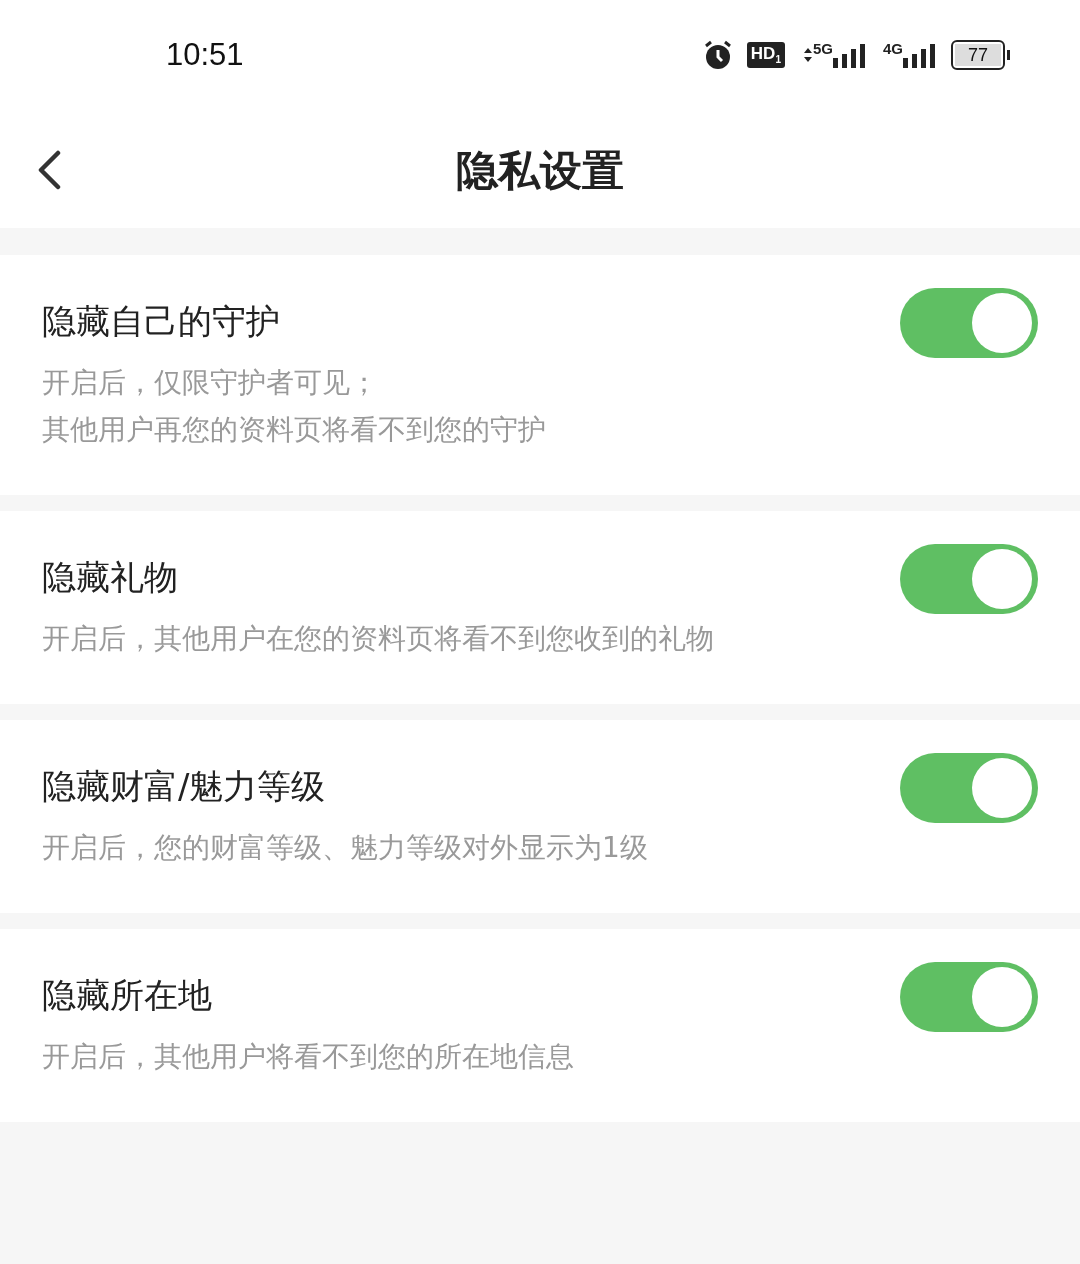  What do you see at coordinates (127, 995) in the screenshot?
I see `setting-title: 隐藏所在地` at bounding box center [127, 995].